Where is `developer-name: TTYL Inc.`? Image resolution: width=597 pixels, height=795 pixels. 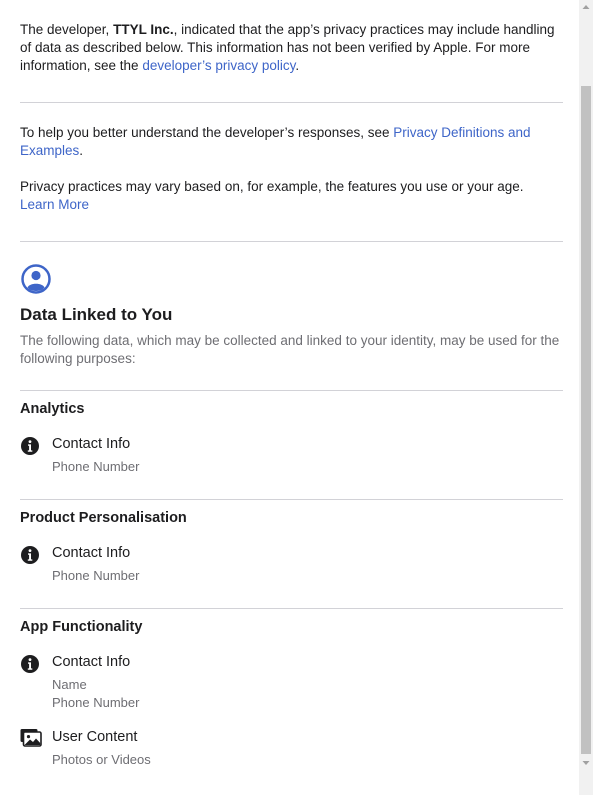 developer-name: TTYL Inc. is located at coordinates (143, 29).